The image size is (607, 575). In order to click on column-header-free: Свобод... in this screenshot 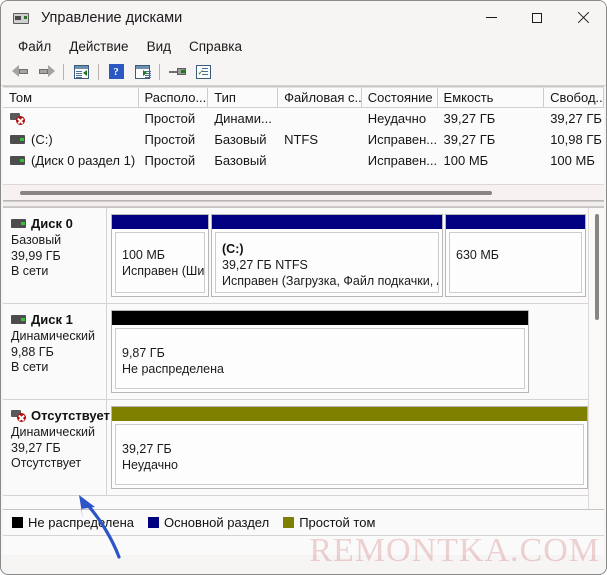, I will do `click(574, 97)`.